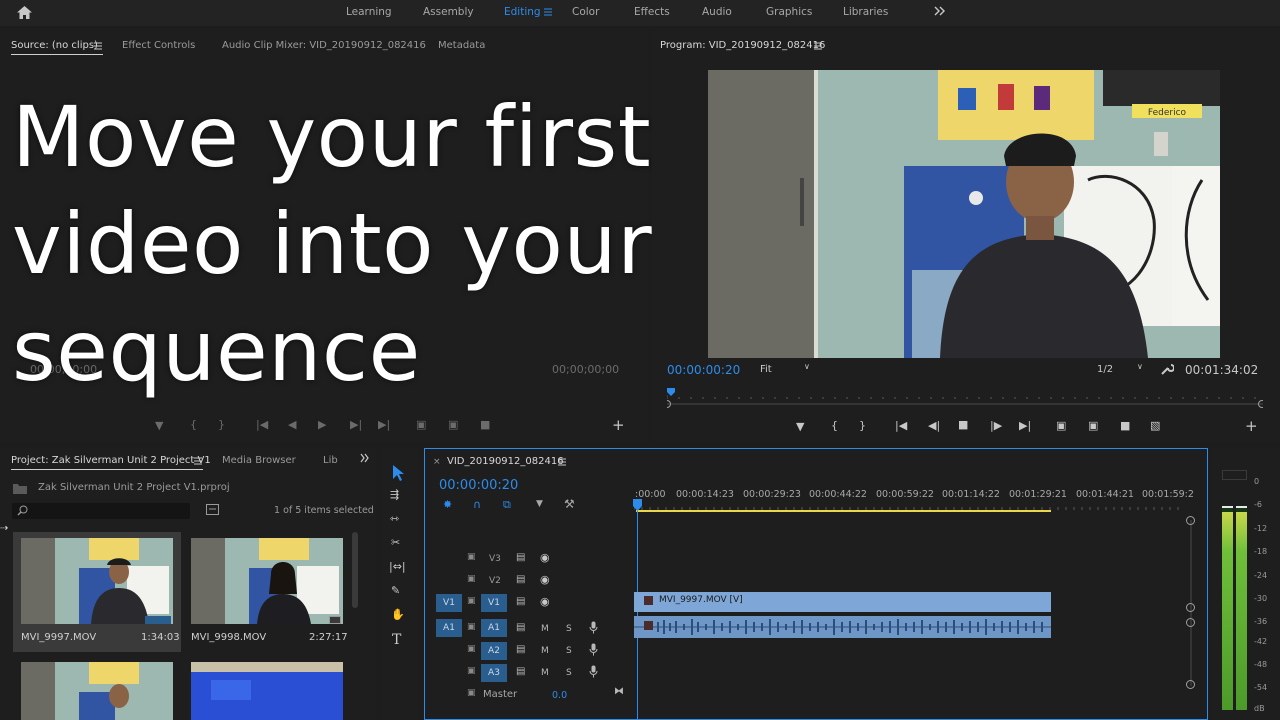 The image size is (1280, 720). I want to click on workspace-tab-audio: Audio, so click(717, 12).